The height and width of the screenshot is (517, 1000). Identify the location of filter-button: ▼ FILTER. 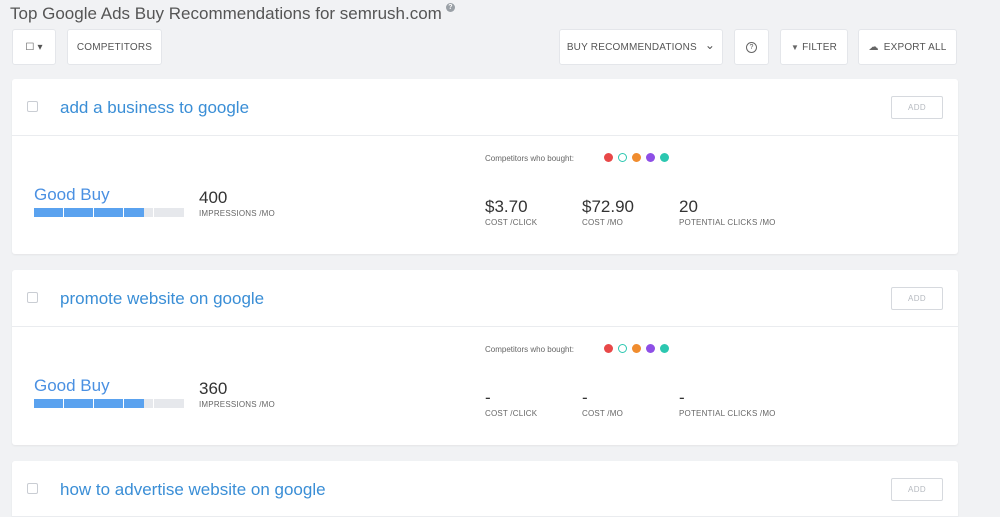
(814, 47).